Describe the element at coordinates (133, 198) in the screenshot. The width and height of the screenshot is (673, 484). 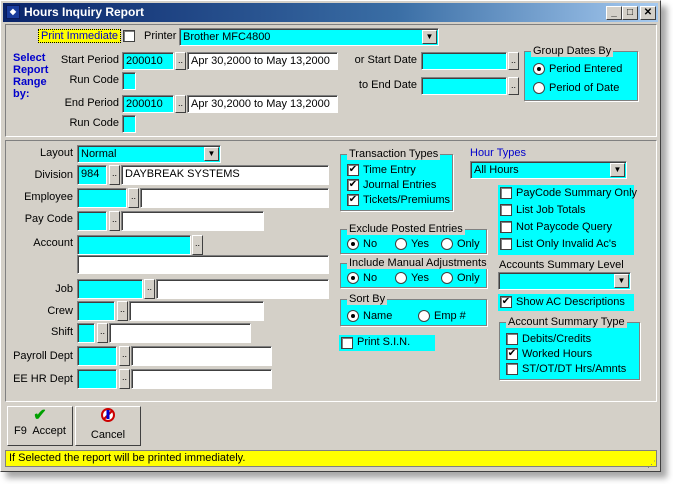
I see `employee-lookup-button: ..` at that location.